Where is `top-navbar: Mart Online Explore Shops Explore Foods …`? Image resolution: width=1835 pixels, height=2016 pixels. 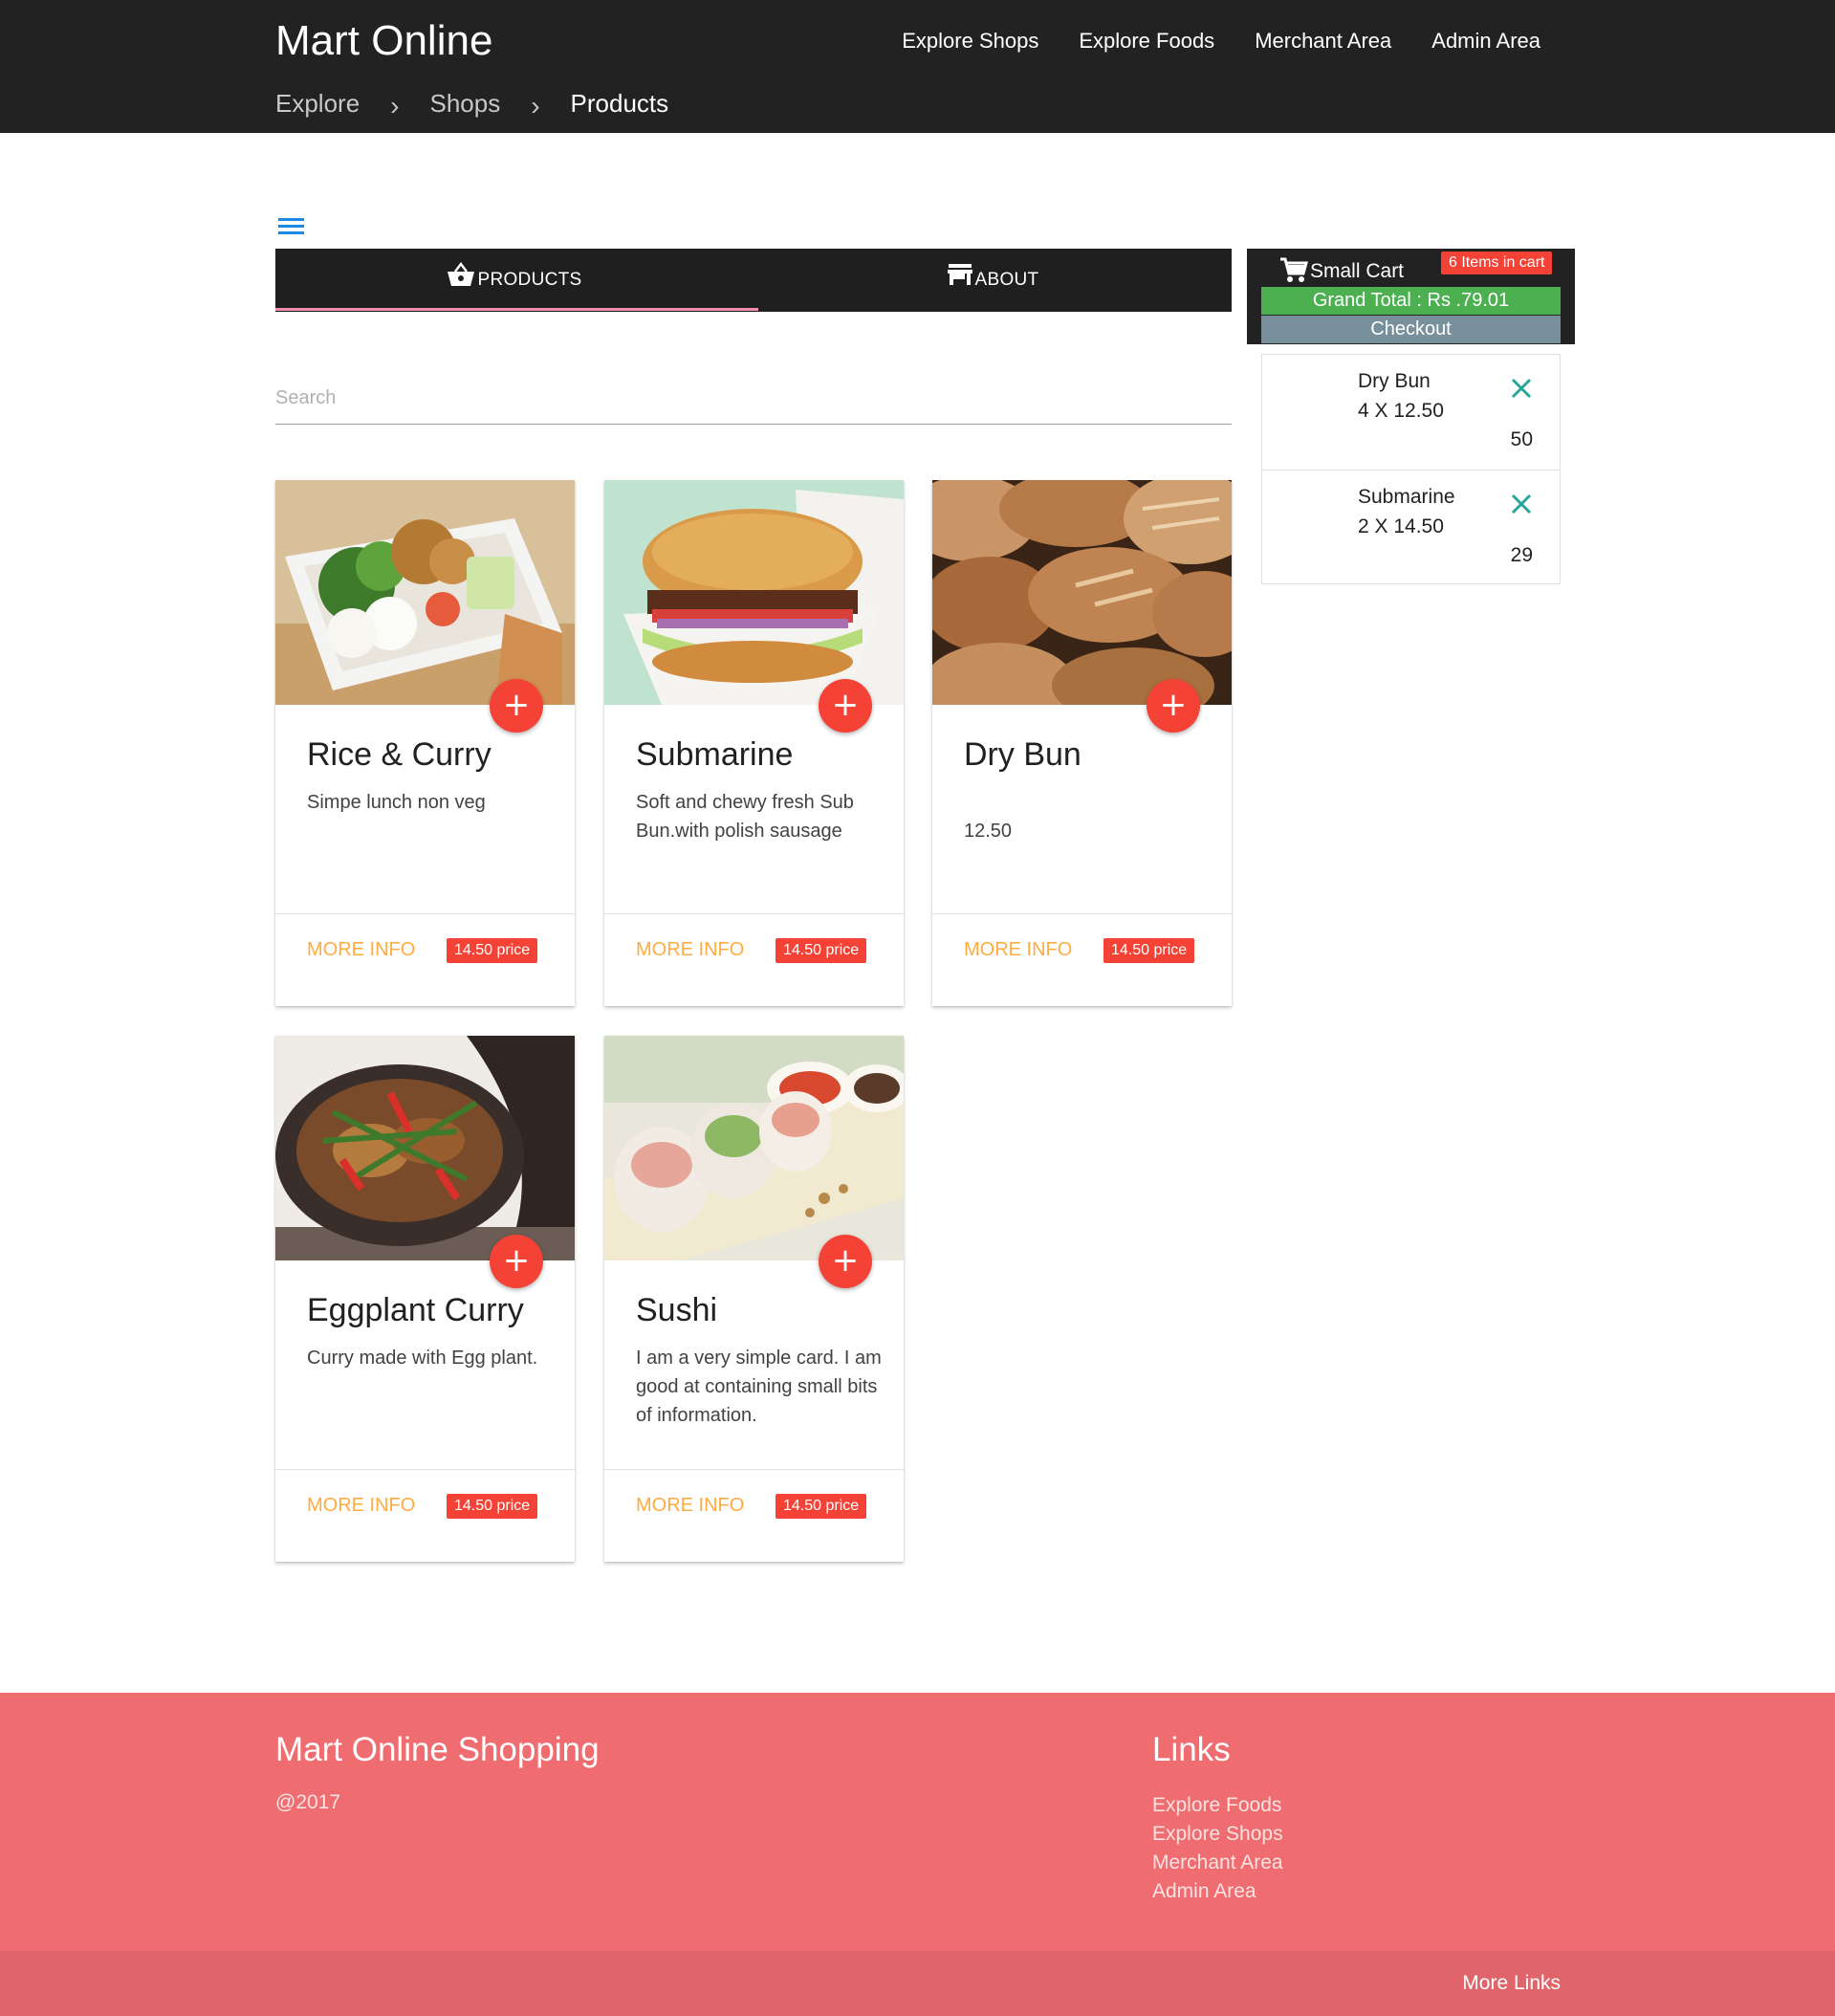 top-navbar: Mart Online Explore Shops Explore Foods … is located at coordinates (917, 66).